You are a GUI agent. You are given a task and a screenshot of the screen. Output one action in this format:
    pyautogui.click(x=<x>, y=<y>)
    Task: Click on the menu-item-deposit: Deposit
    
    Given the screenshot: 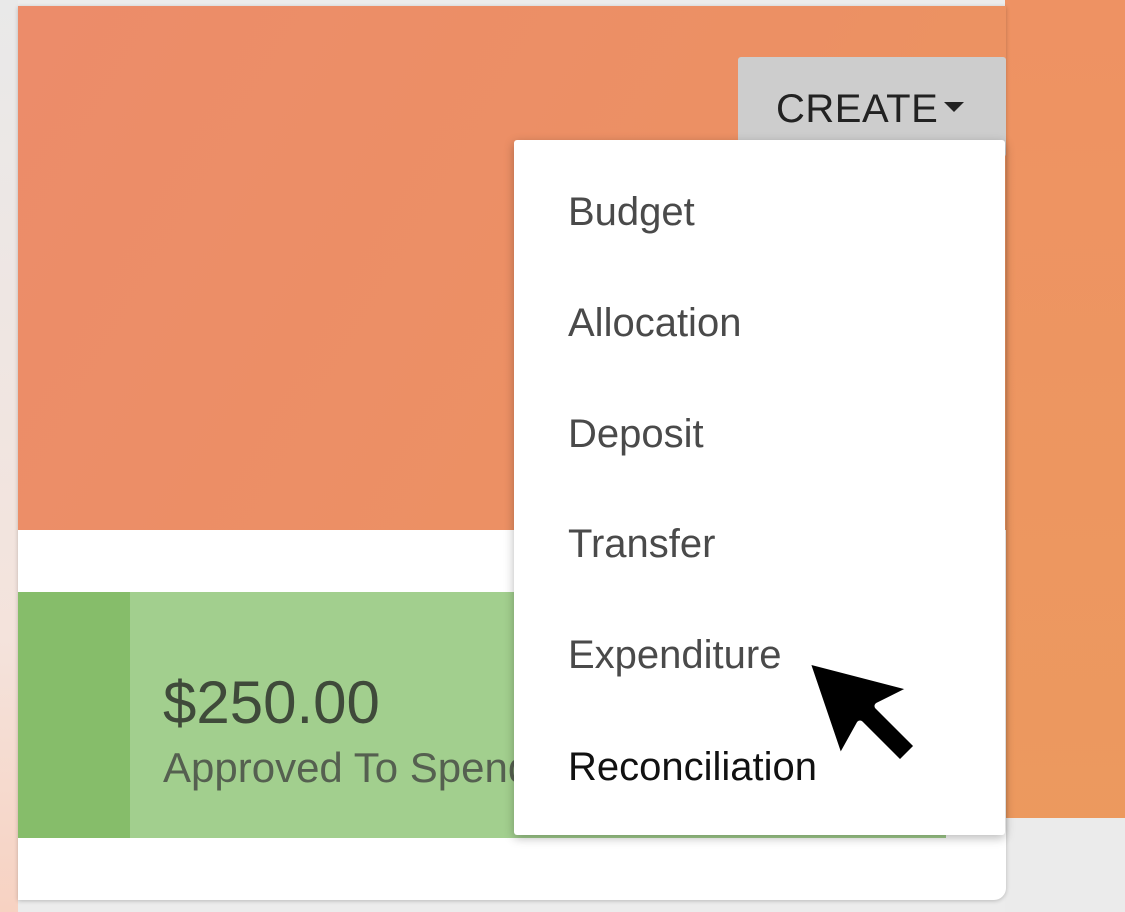 What is the action you would take?
    pyautogui.click(x=636, y=434)
    